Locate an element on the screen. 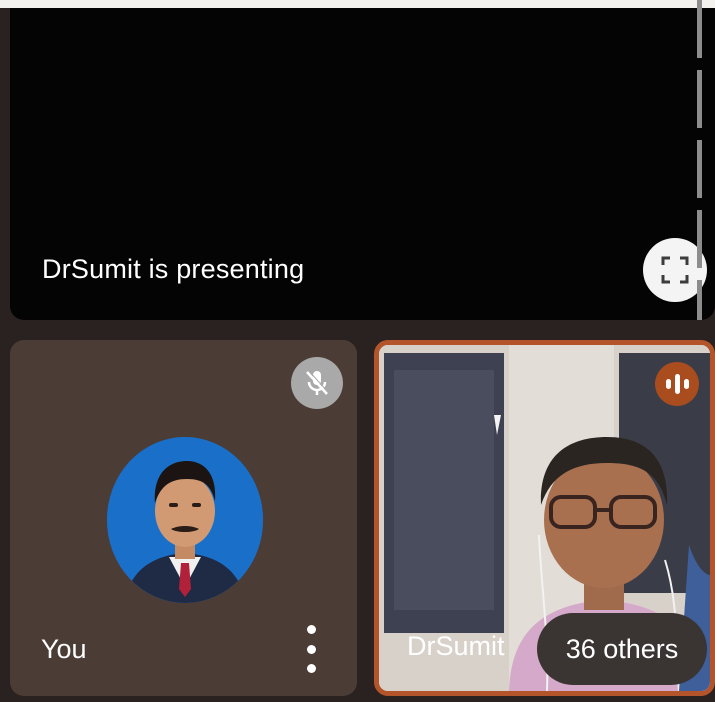 The image size is (715, 702). others-participants-button: 36 others is located at coordinates (622, 649).